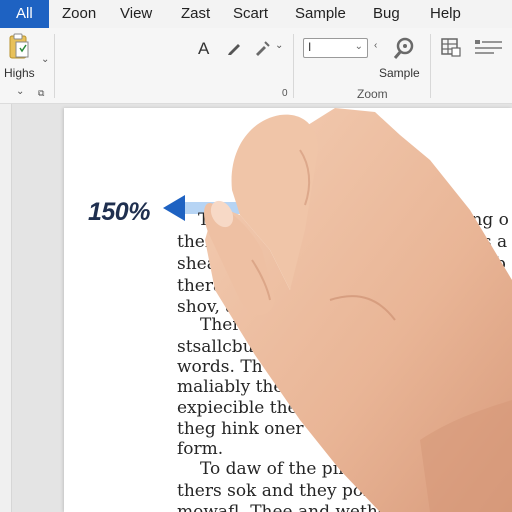  Describe the element at coordinates (222, 208) in the screenshot. I see `arrow-left-icon` at that location.